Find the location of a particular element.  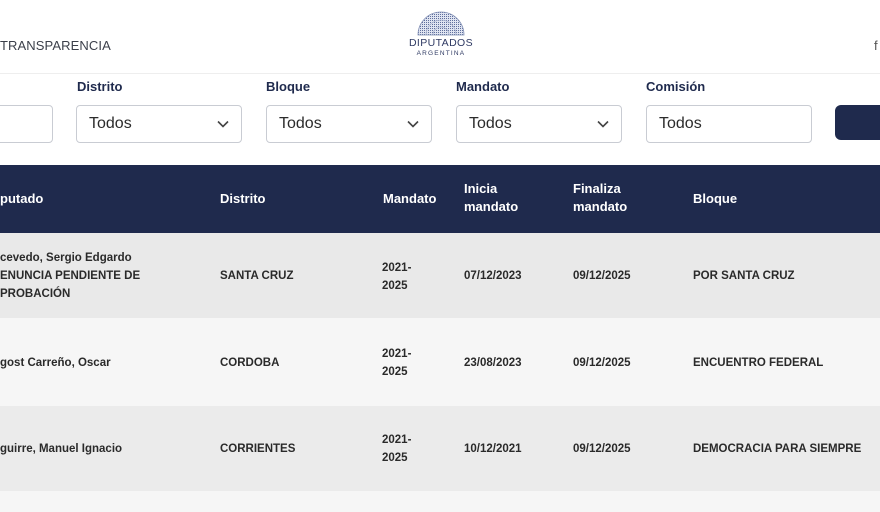

facebook-icon: f is located at coordinates (876, 45).